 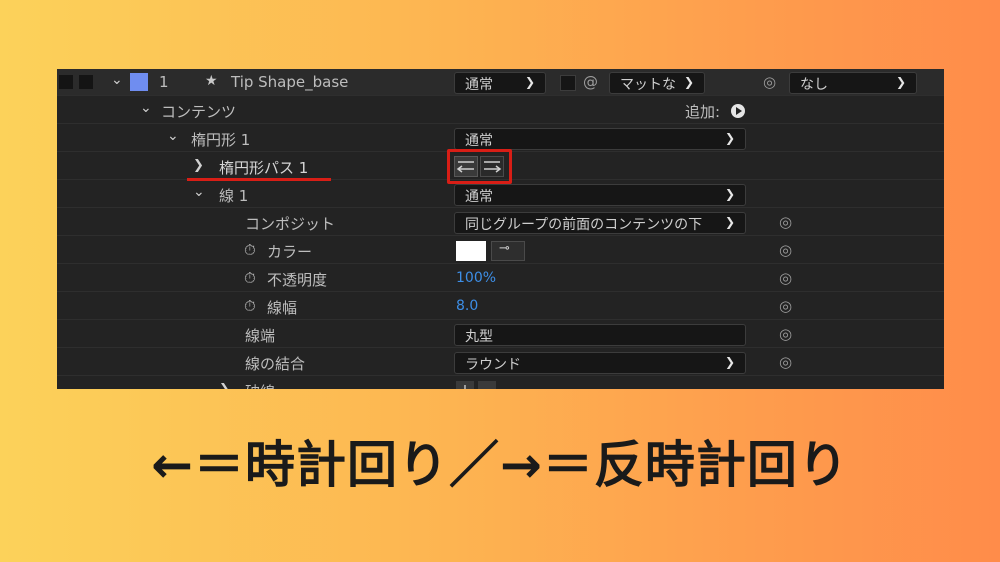 I want to click on color-swatch, so click(x=471, y=251).